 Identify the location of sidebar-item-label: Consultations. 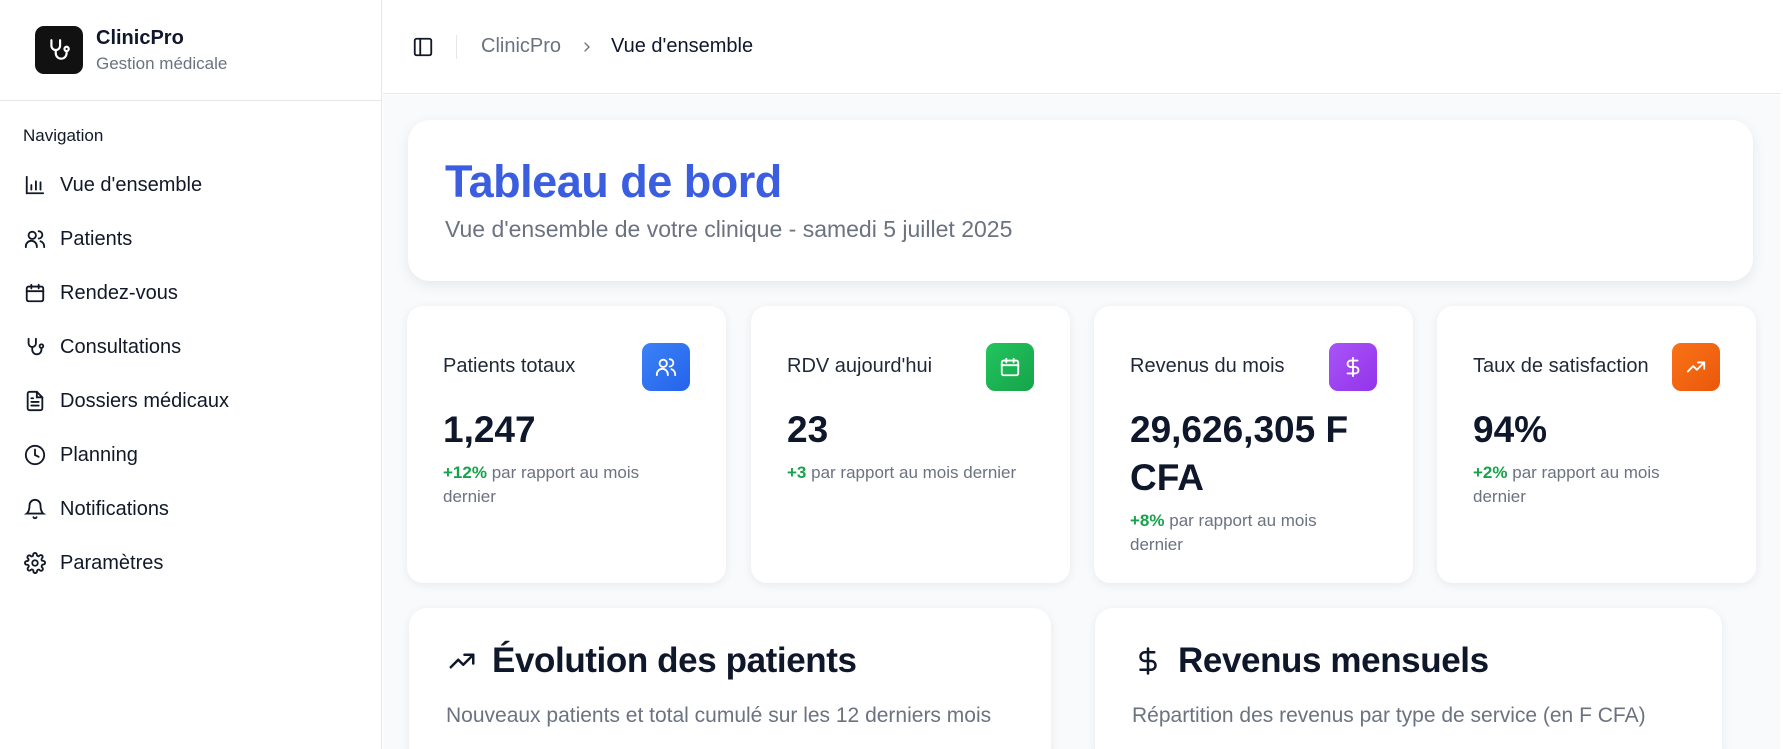
(121, 346).